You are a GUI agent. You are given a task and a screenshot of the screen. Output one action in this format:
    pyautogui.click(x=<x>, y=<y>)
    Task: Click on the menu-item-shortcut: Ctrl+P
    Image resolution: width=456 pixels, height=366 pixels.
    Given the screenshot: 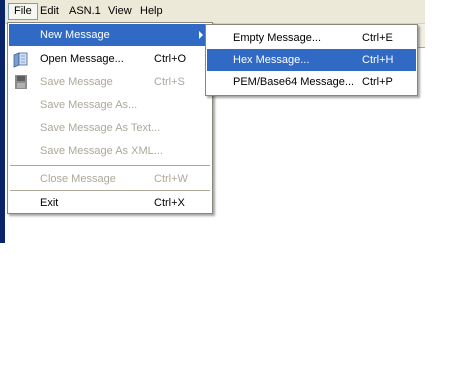 What is the action you would take?
    pyautogui.click(x=377, y=82)
    